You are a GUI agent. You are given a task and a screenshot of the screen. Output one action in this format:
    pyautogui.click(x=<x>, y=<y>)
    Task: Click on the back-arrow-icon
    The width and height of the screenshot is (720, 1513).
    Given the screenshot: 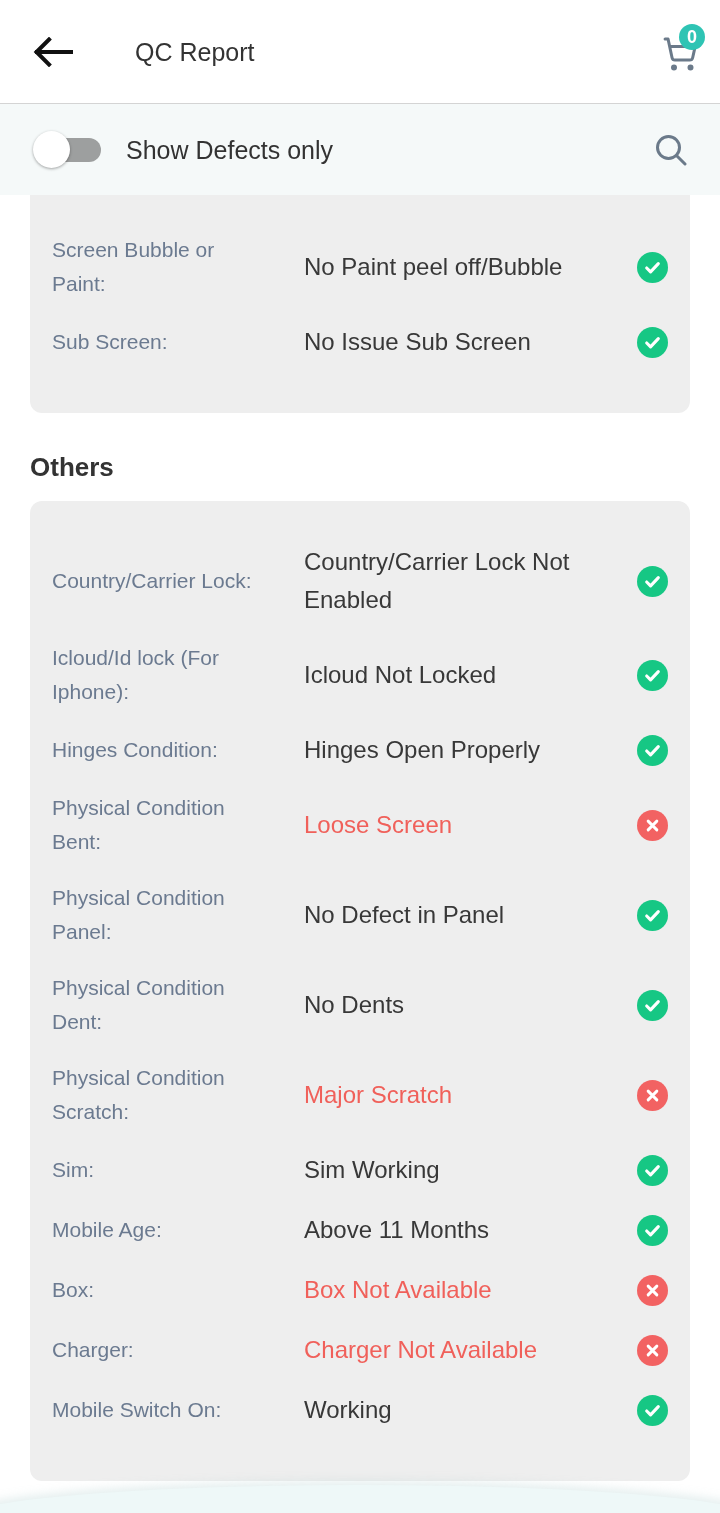 What is the action you would take?
    pyautogui.click(x=53, y=51)
    